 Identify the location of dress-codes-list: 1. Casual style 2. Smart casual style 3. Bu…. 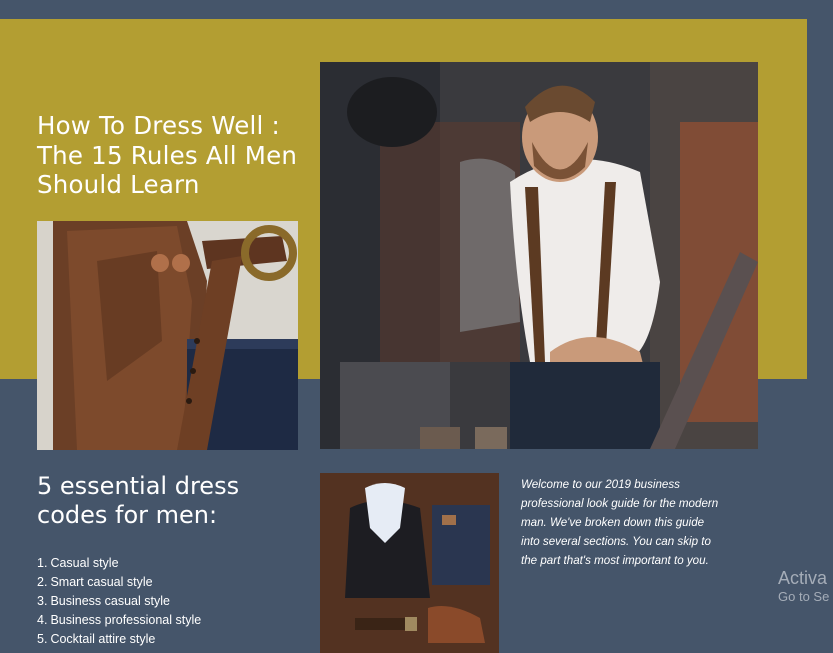
(119, 601).